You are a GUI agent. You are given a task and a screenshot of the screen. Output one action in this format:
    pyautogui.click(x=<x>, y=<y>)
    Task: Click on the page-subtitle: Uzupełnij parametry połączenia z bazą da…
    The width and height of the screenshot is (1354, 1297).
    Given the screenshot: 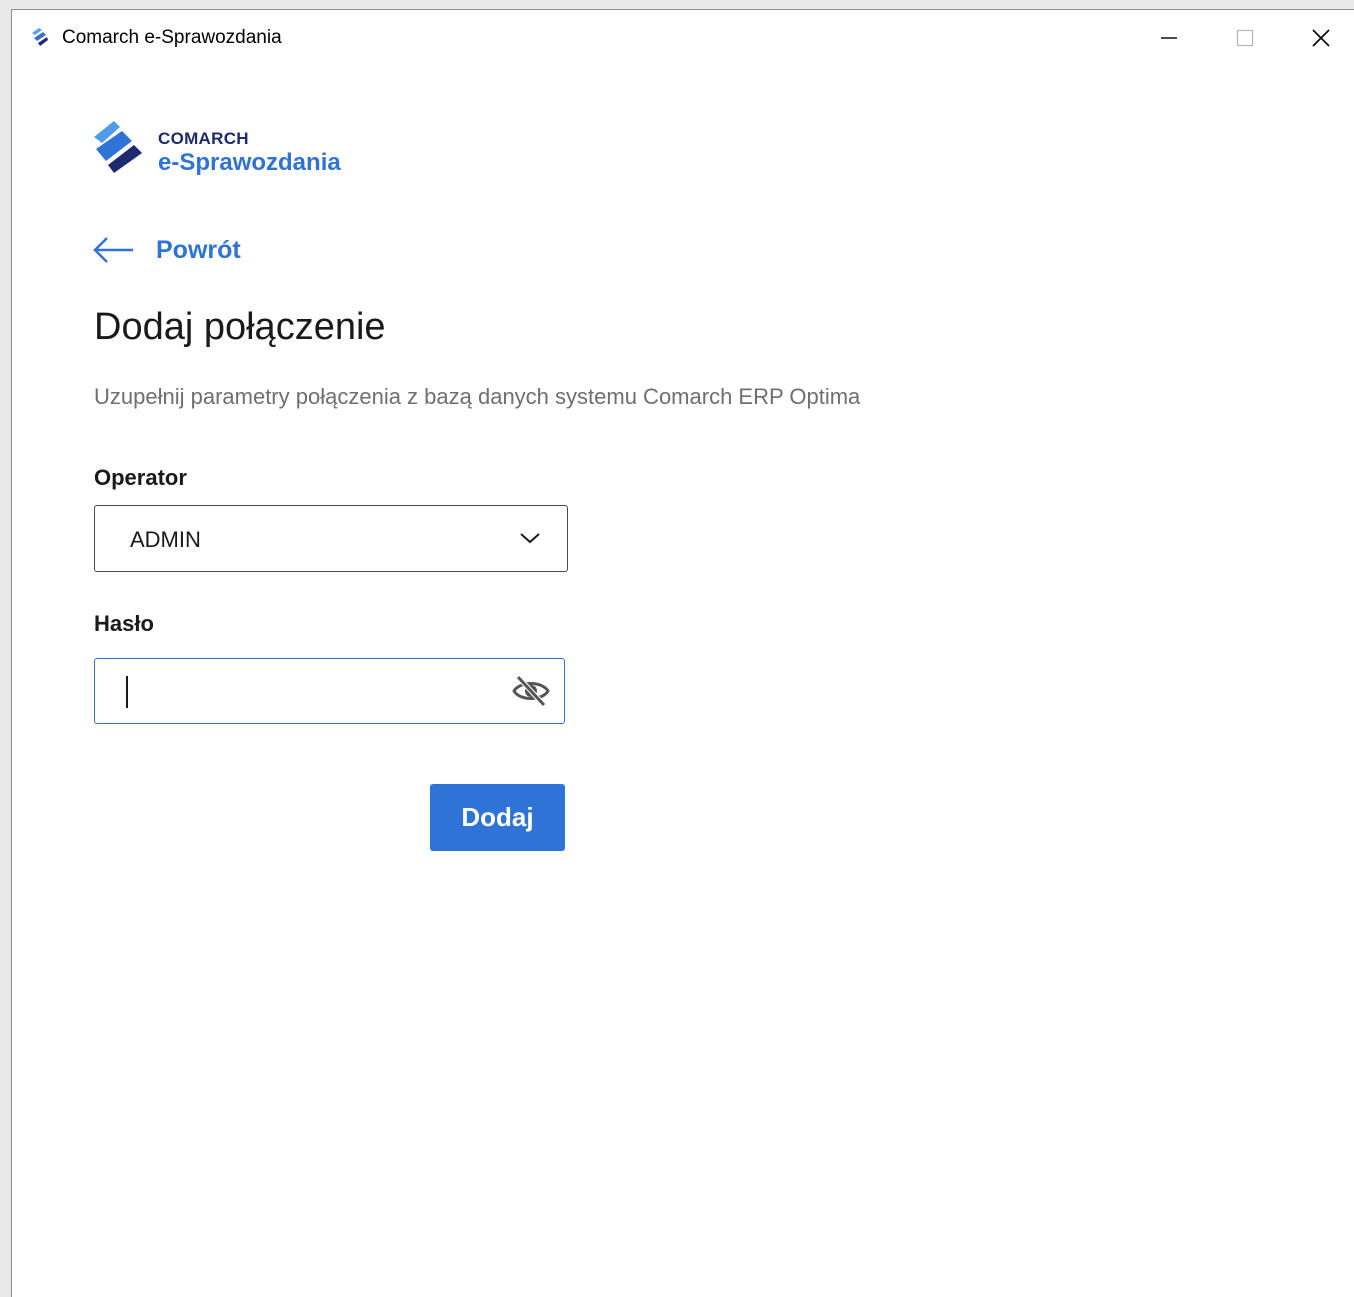 What is the action you would take?
    pyautogui.click(x=477, y=396)
    